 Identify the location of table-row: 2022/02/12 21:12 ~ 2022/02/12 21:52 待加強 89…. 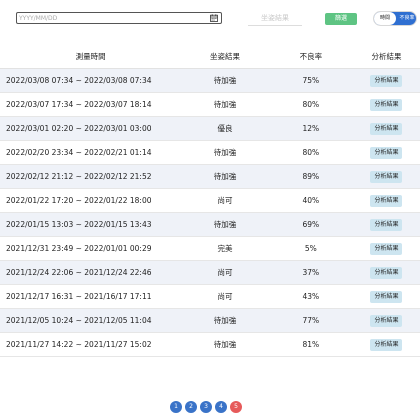
(210, 176).